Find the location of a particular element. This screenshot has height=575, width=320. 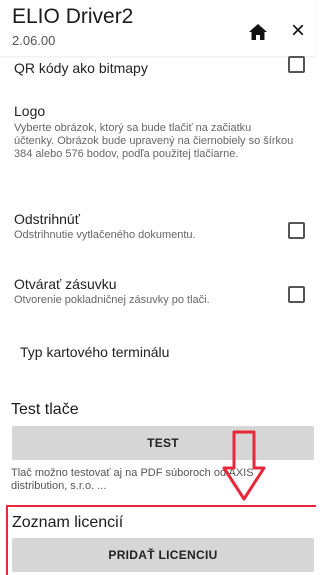

license-list-section-title: Zoznam licencií is located at coordinates (68, 522).